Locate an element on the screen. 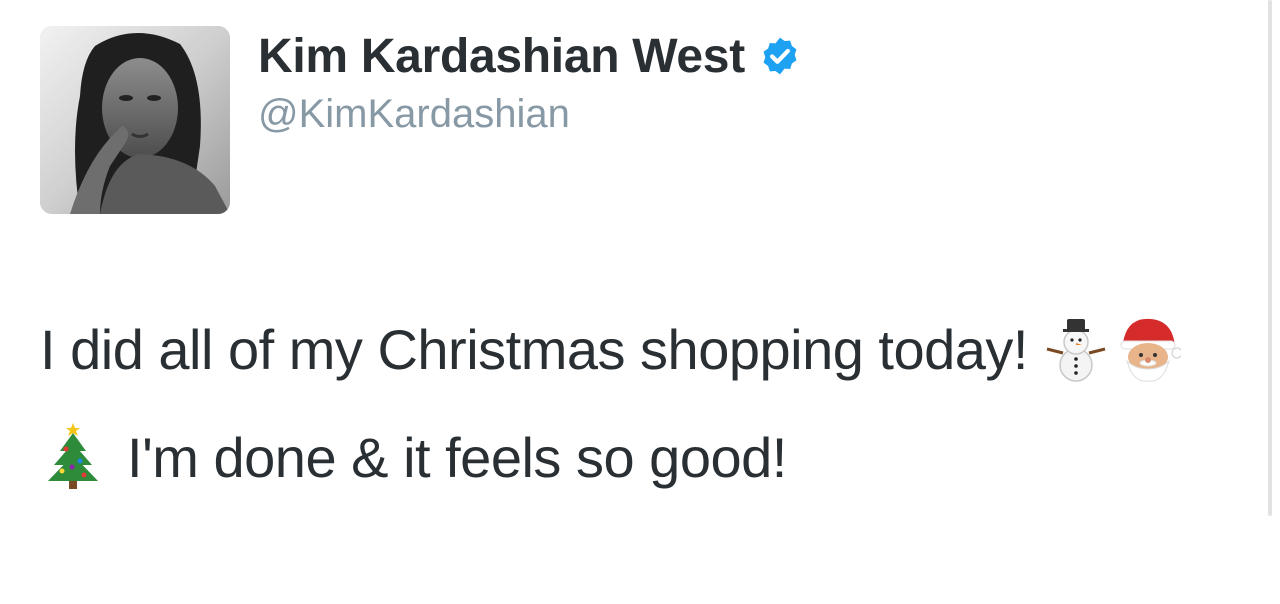 This screenshot has height=604, width=1280. snowman-icon is located at coordinates (1076, 348).